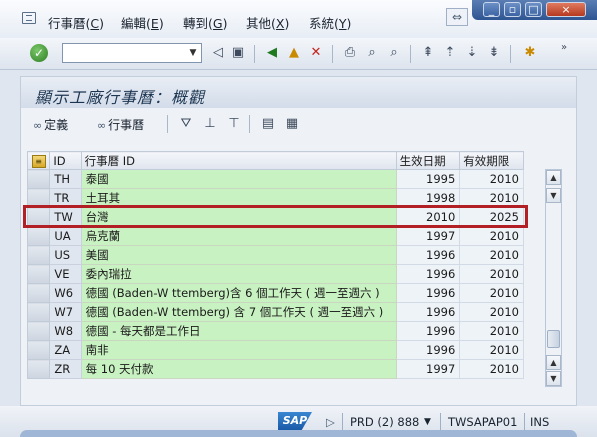 The image size is (597, 437). I want to click on last-page-icon: ⇟, so click(494, 53).